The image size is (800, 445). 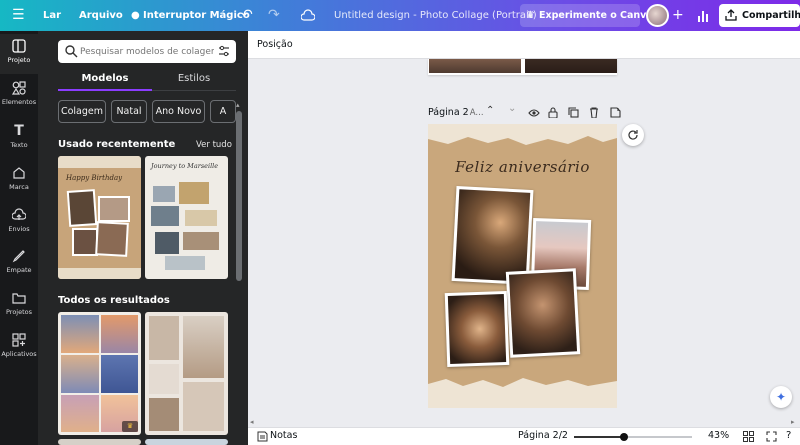 What do you see at coordinates (524, 422) in the screenshot?
I see `canvas-scrollbar: ◂ ▸` at bounding box center [524, 422].